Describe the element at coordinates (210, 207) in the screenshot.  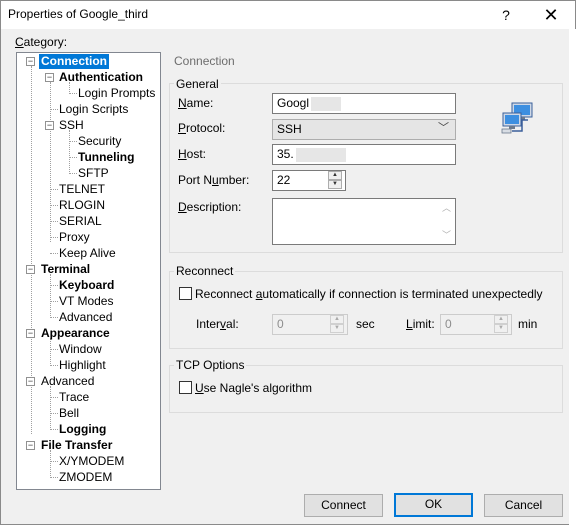
I see `description-label: Description:` at that location.